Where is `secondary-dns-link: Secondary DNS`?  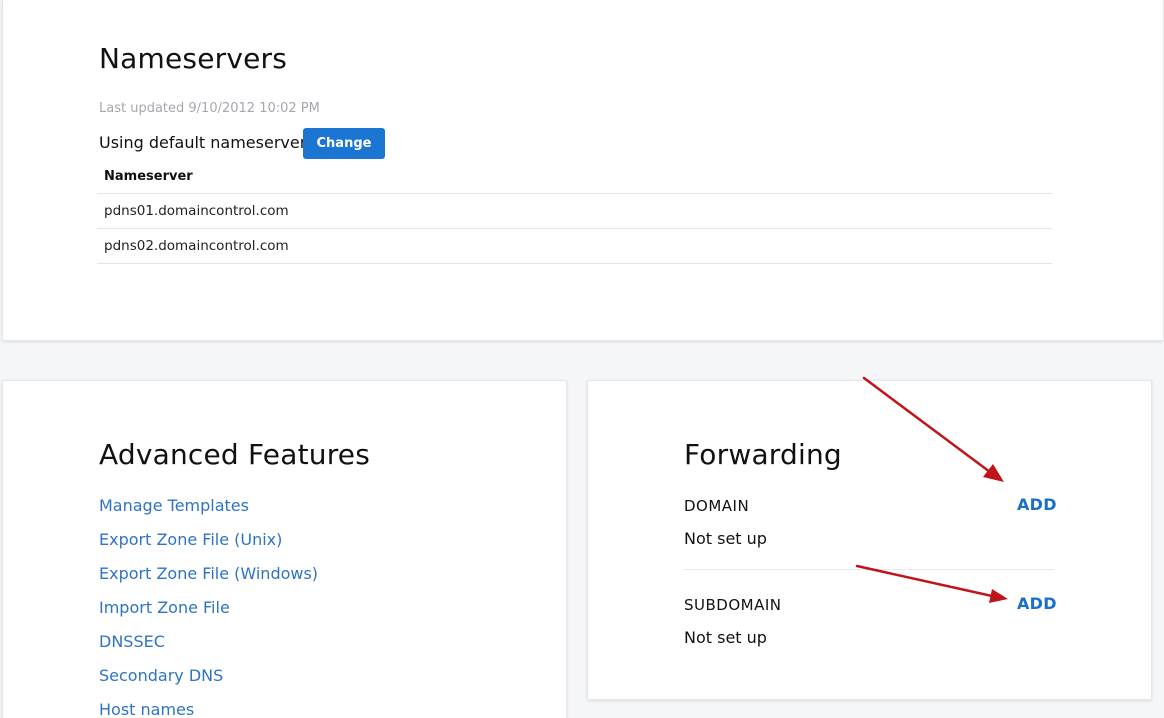
secondary-dns-link: Secondary DNS is located at coordinates (161, 675).